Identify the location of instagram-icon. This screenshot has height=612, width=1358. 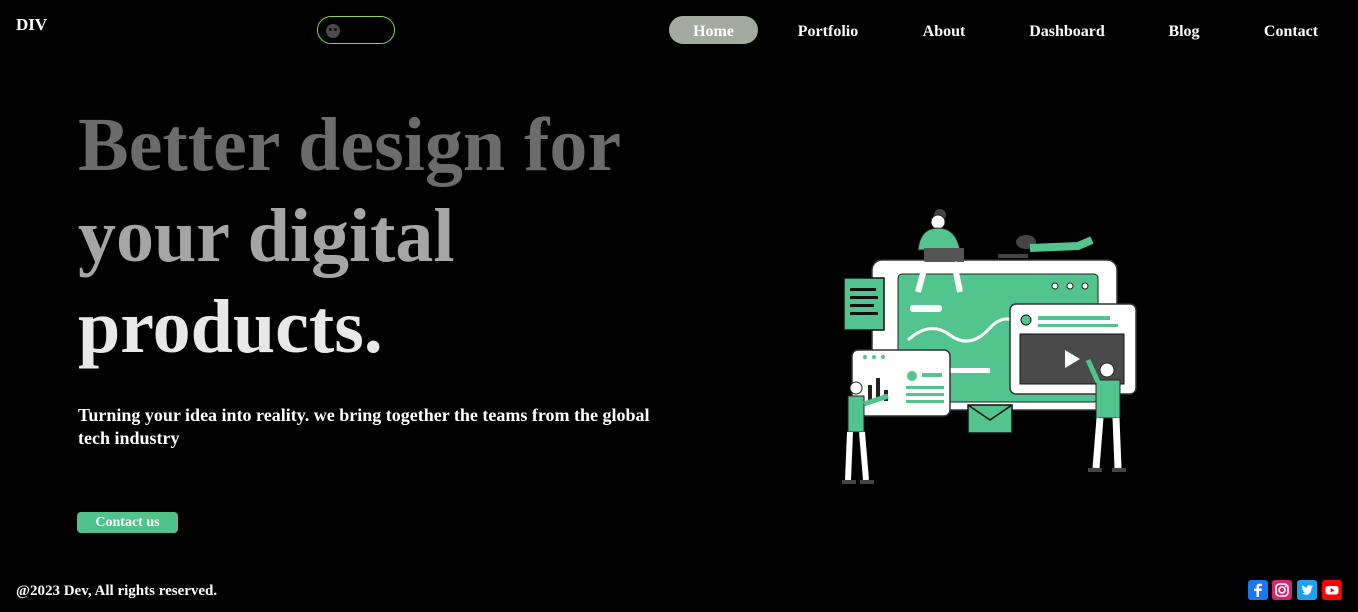
(1282, 590).